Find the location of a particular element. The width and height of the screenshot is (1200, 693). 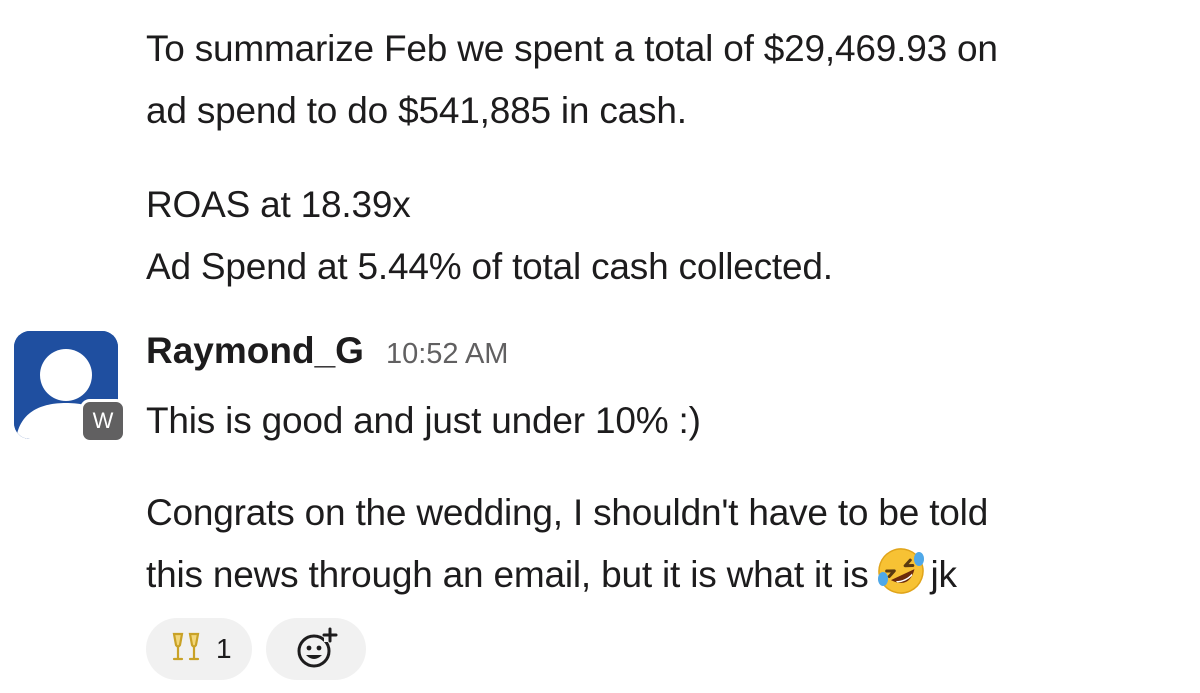

add-emoji-reaction-icon is located at coordinates (317, 647).